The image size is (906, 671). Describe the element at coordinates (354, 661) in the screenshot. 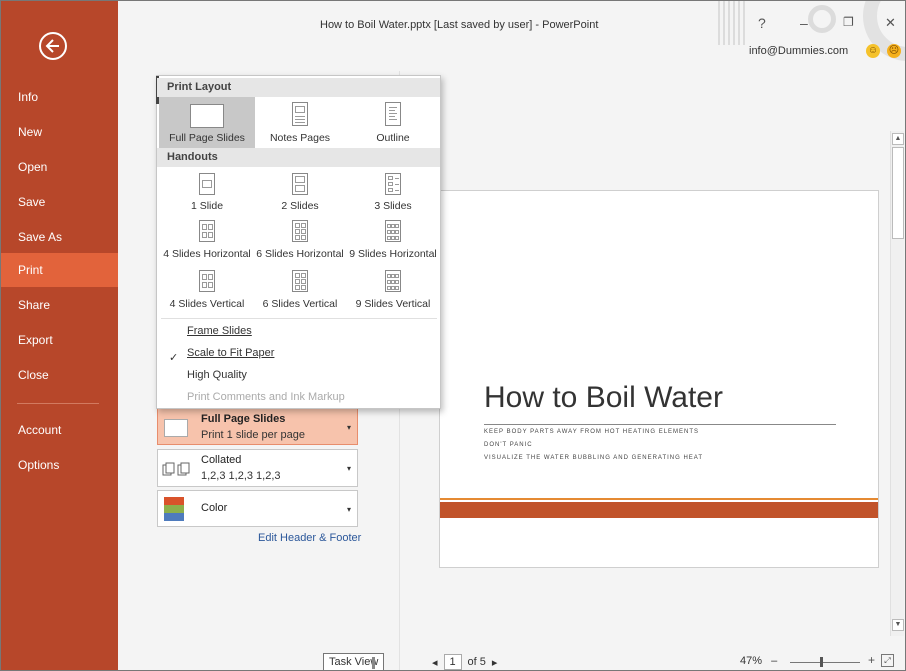

I see `task-view-tooltip: Task View` at that location.